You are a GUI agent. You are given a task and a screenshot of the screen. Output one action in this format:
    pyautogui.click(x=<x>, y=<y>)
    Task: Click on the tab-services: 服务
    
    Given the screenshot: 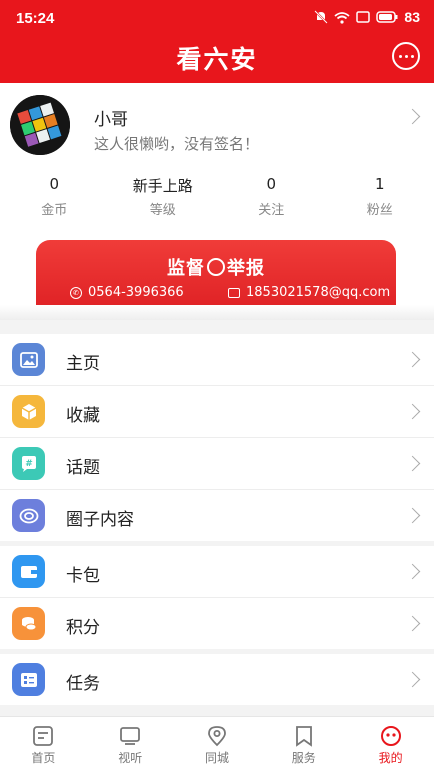 What is the action you would take?
    pyautogui.click(x=303, y=745)
    